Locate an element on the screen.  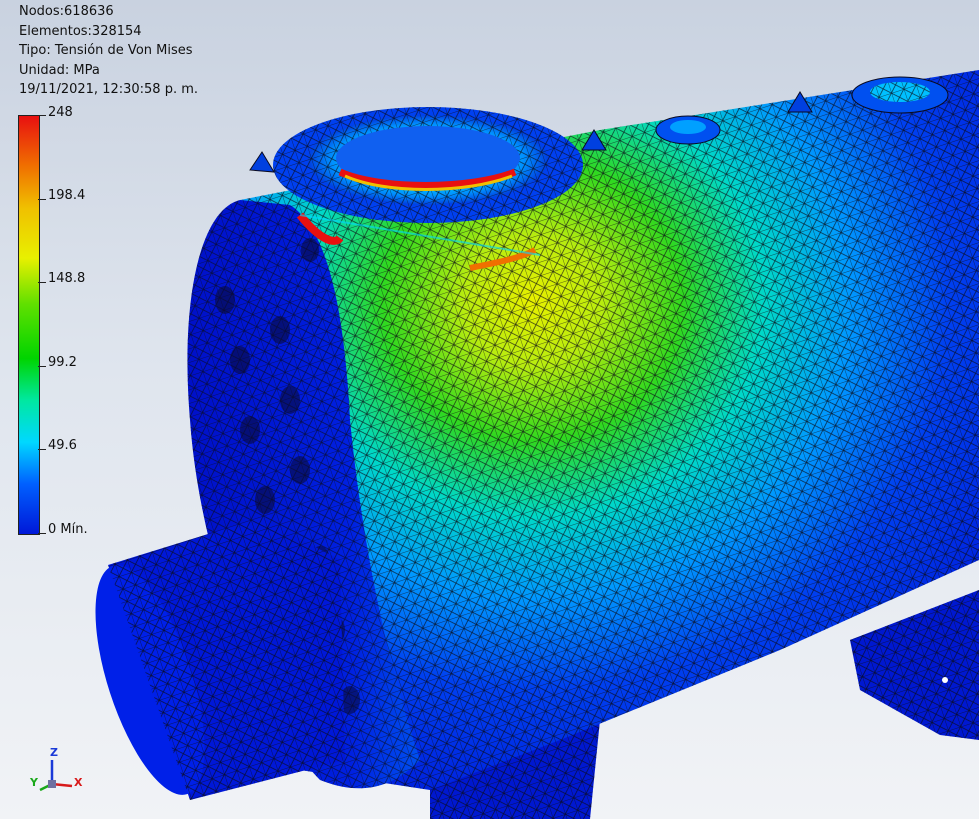
axis-triad-icon: Z X Y is located at coordinates (60, 771).